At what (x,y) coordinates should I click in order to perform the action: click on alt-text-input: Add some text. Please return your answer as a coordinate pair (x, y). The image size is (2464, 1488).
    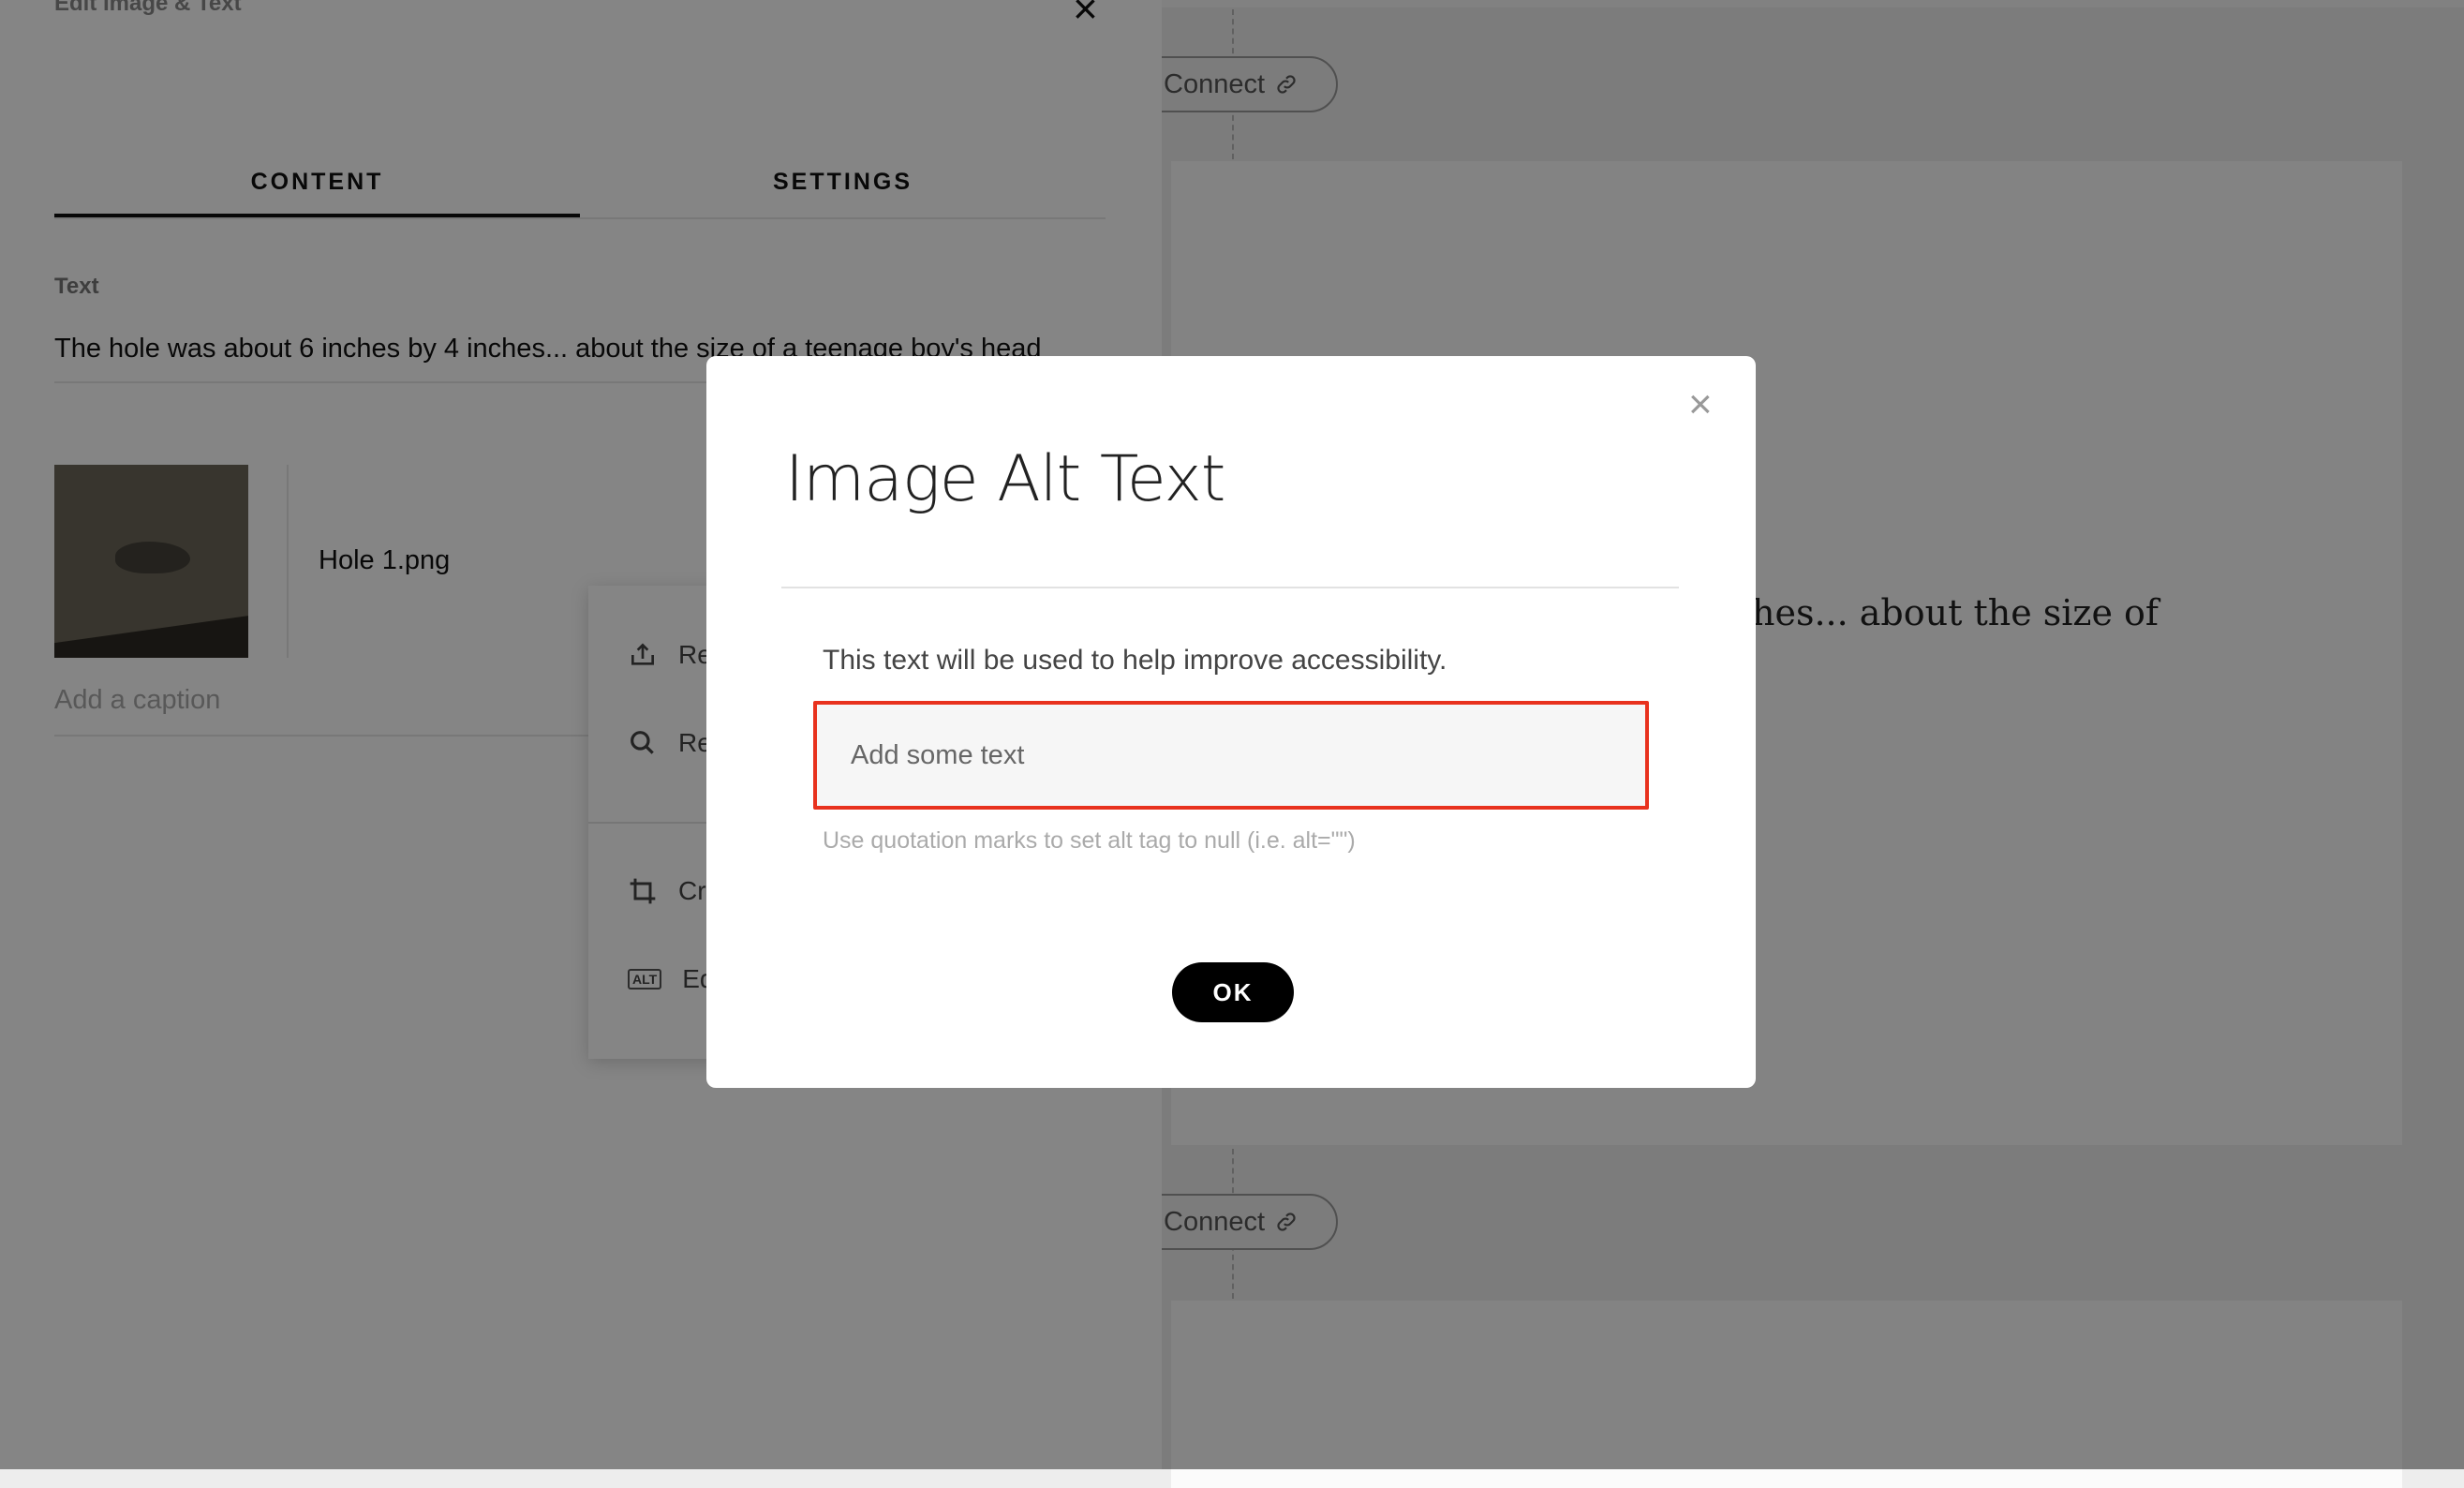
    Looking at the image, I should click on (1231, 755).